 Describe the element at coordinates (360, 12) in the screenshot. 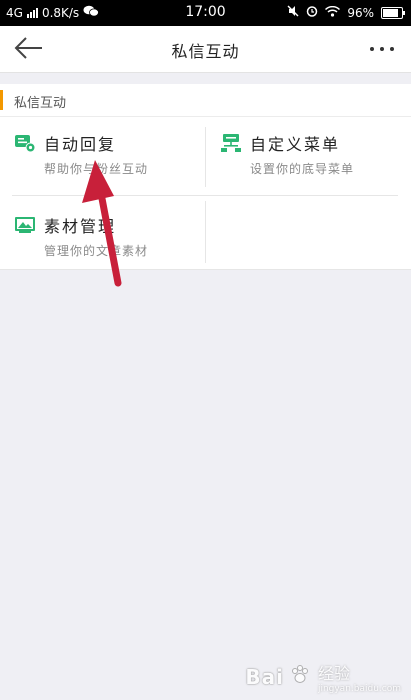

I see `battery-percent: 96%` at that location.